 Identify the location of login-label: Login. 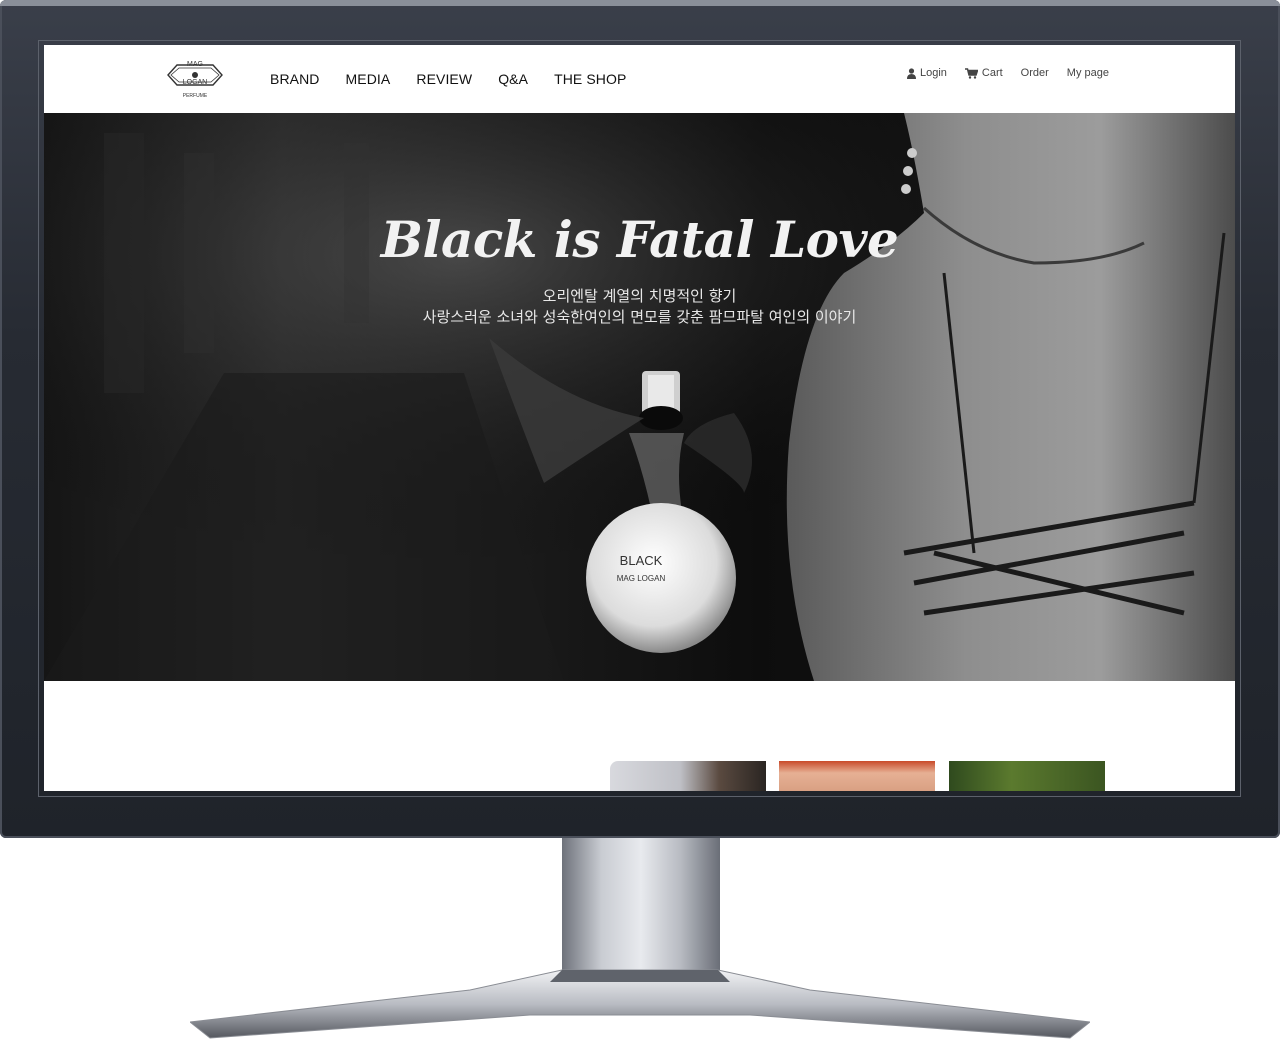
(933, 73).